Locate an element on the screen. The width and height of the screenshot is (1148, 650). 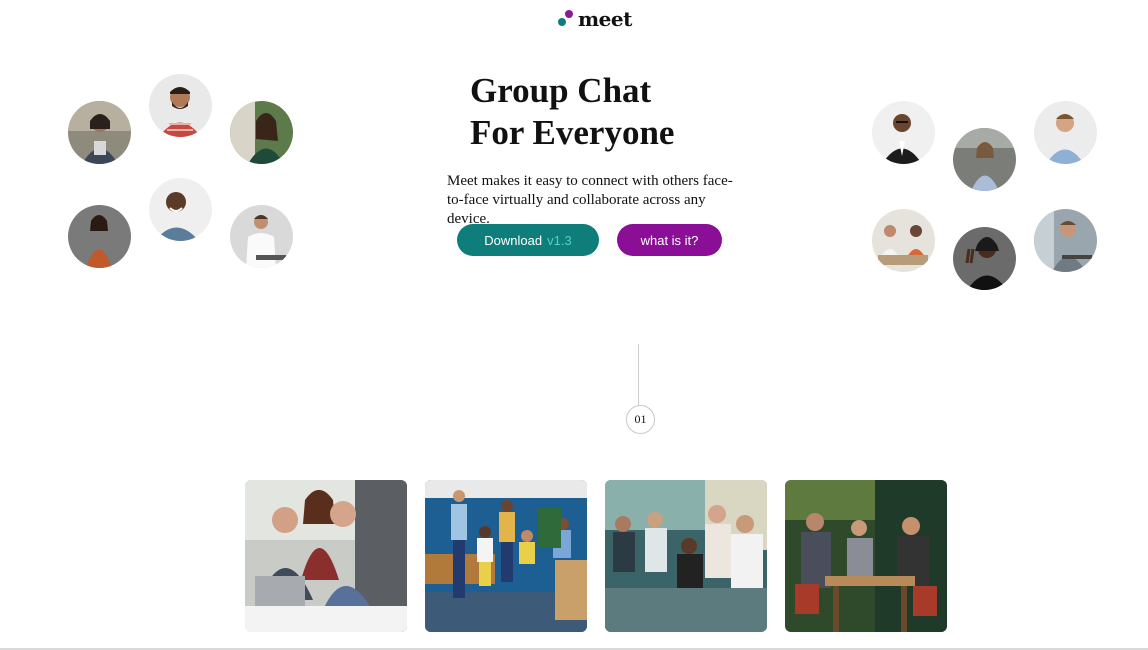
photo-meeting-laptop is located at coordinates (326, 556).